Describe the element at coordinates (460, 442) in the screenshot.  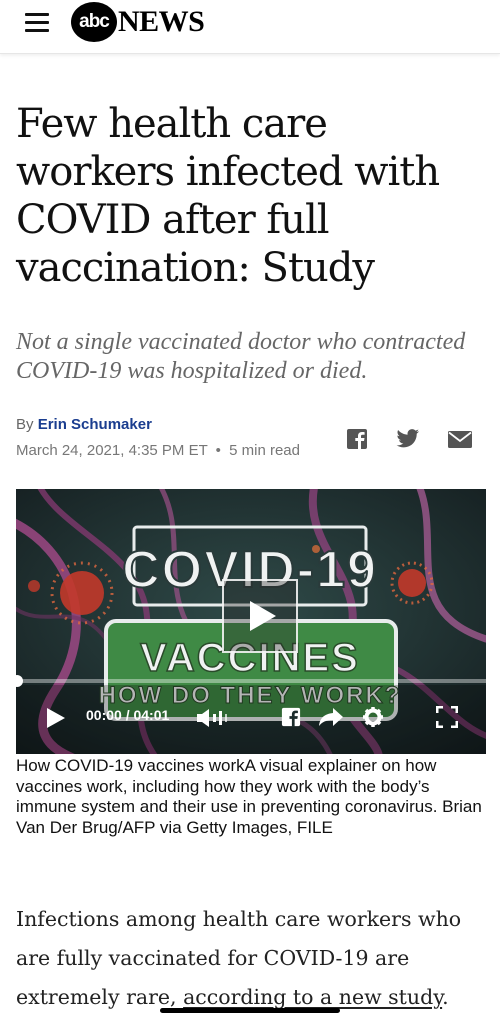
I see `email-icon` at that location.